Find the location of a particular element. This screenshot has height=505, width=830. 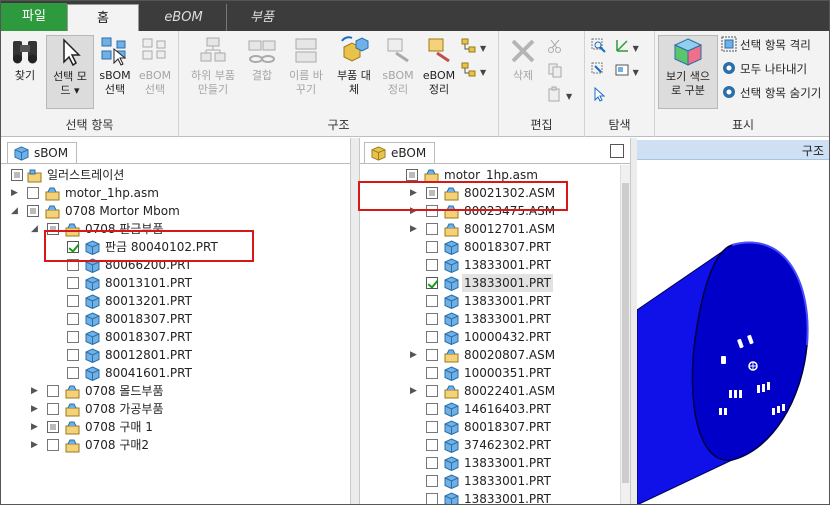

sbom-tree-row: ▶ motor_1hp.asm is located at coordinates (171, 193).